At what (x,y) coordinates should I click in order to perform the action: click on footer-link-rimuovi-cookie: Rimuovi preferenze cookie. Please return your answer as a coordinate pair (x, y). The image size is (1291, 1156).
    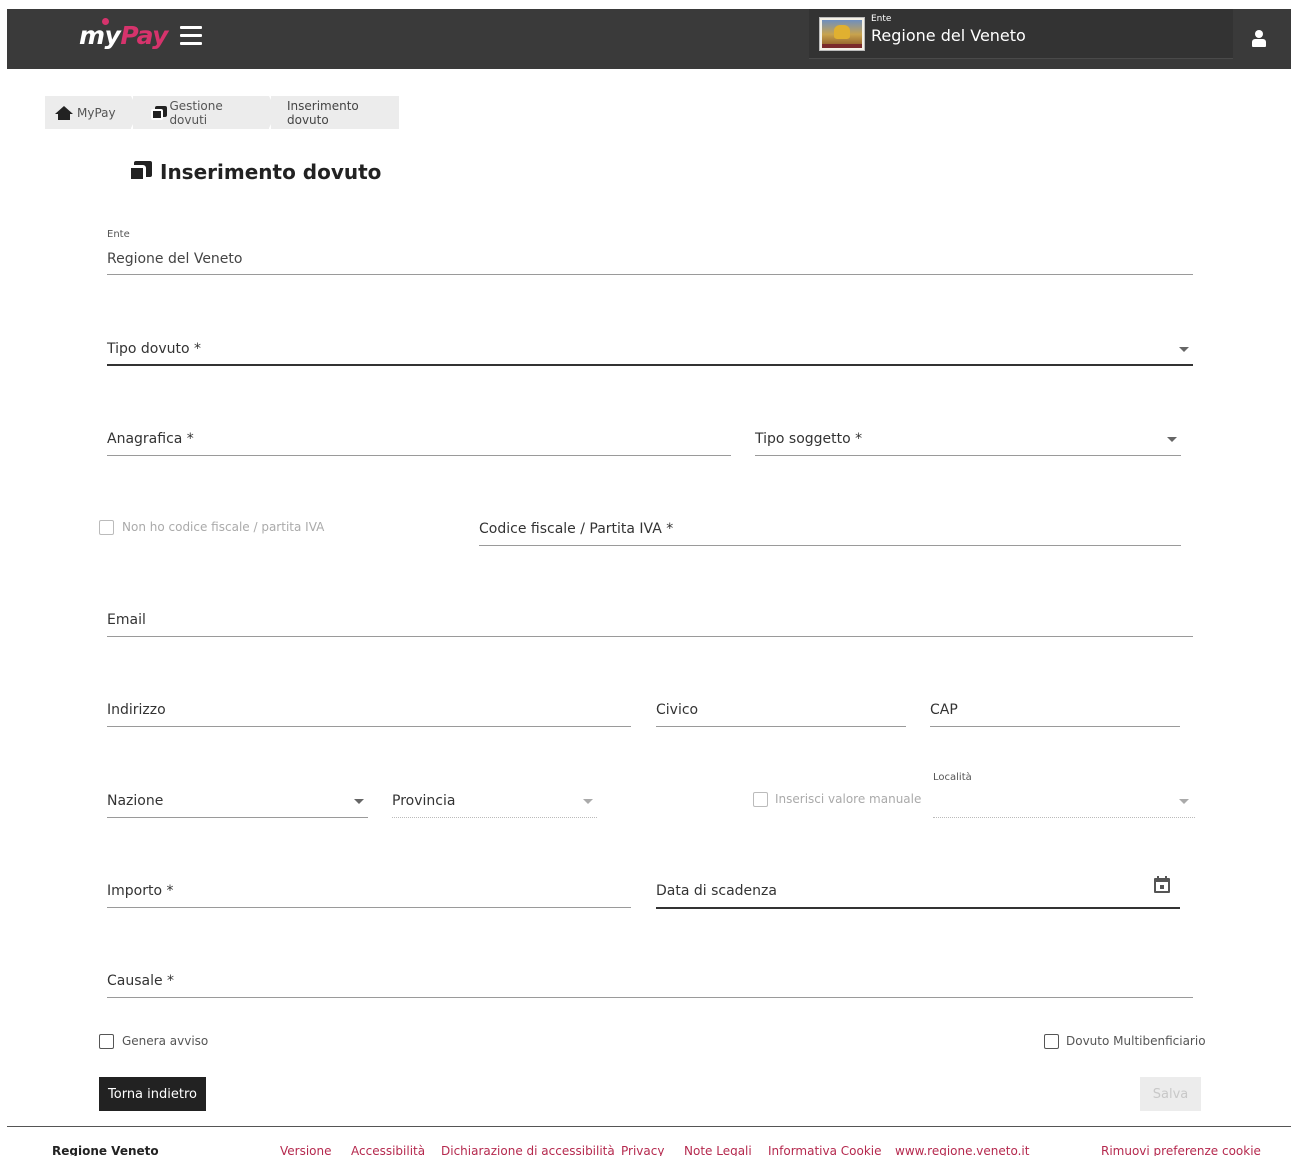
    Looking at the image, I should click on (1181, 1150).